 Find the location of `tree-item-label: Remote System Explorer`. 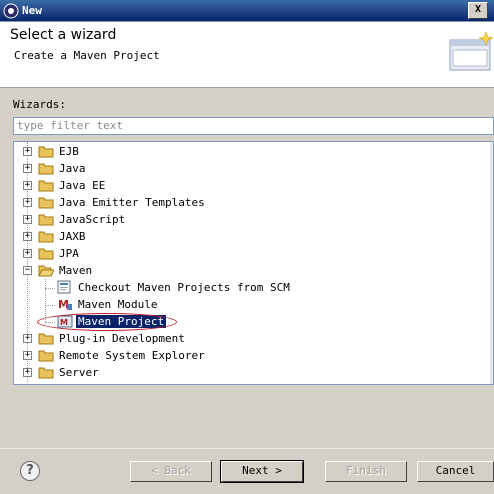

tree-item-label: Remote System Explorer is located at coordinates (132, 355).